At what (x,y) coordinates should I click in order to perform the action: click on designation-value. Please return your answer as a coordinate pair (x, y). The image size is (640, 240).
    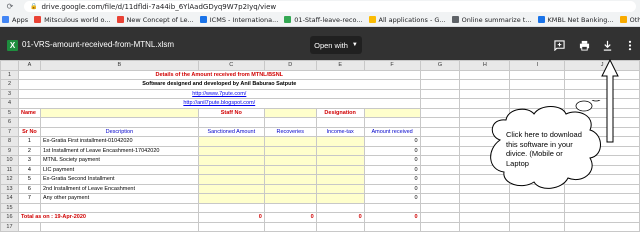
    Looking at the image, I should click on (392, 112).